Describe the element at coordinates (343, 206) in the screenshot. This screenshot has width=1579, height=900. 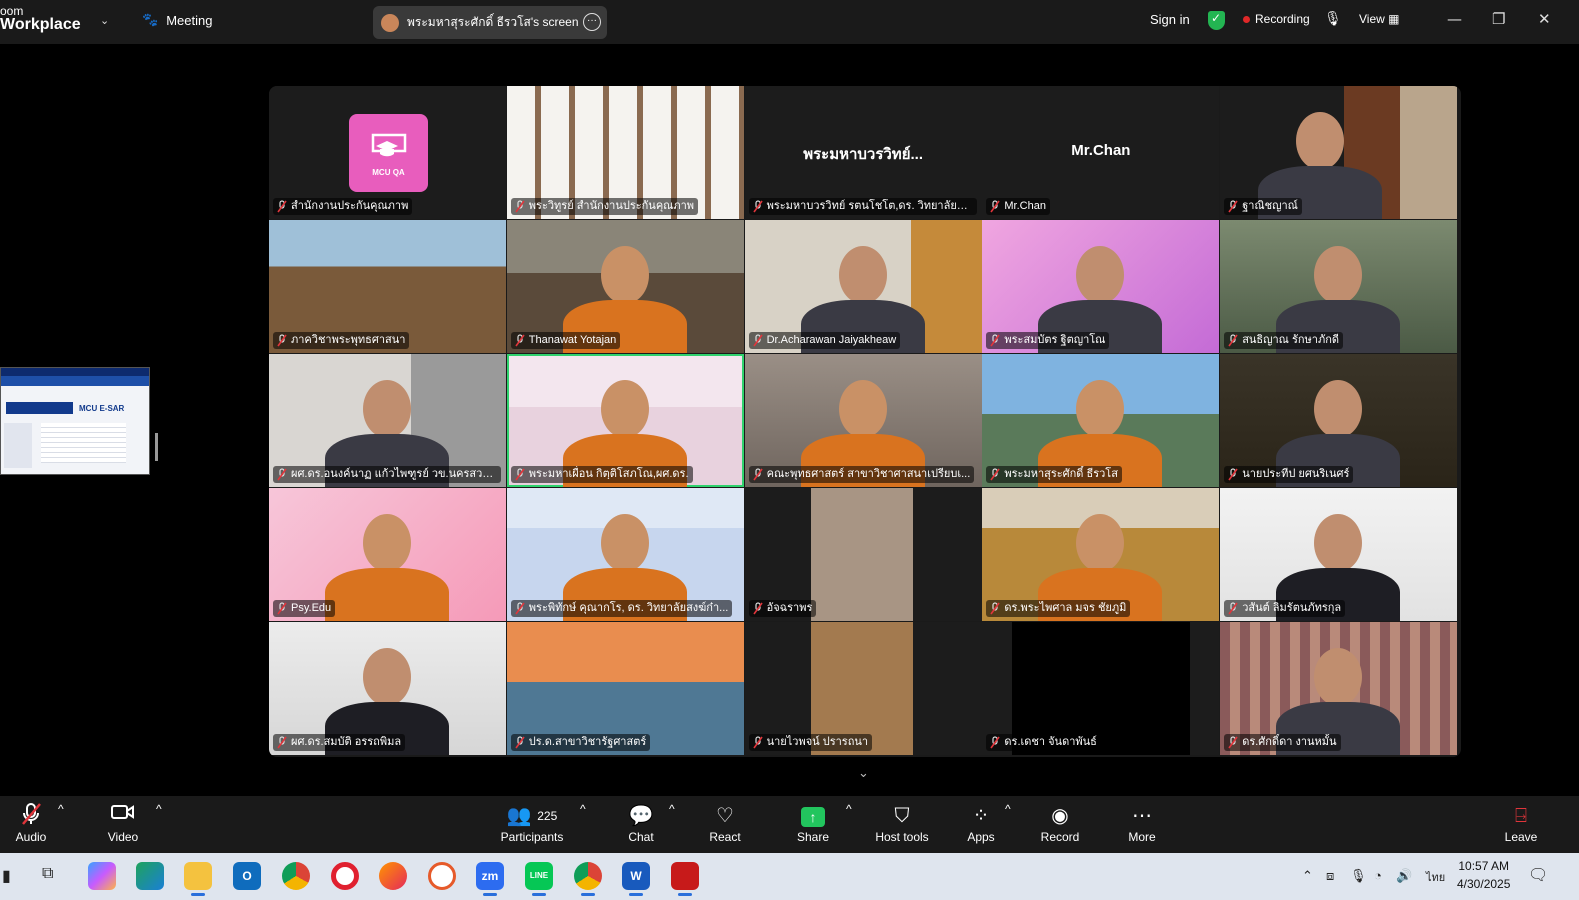
I see `participant-name-label: สำนักงานประกันคุณภาพ` at that location.